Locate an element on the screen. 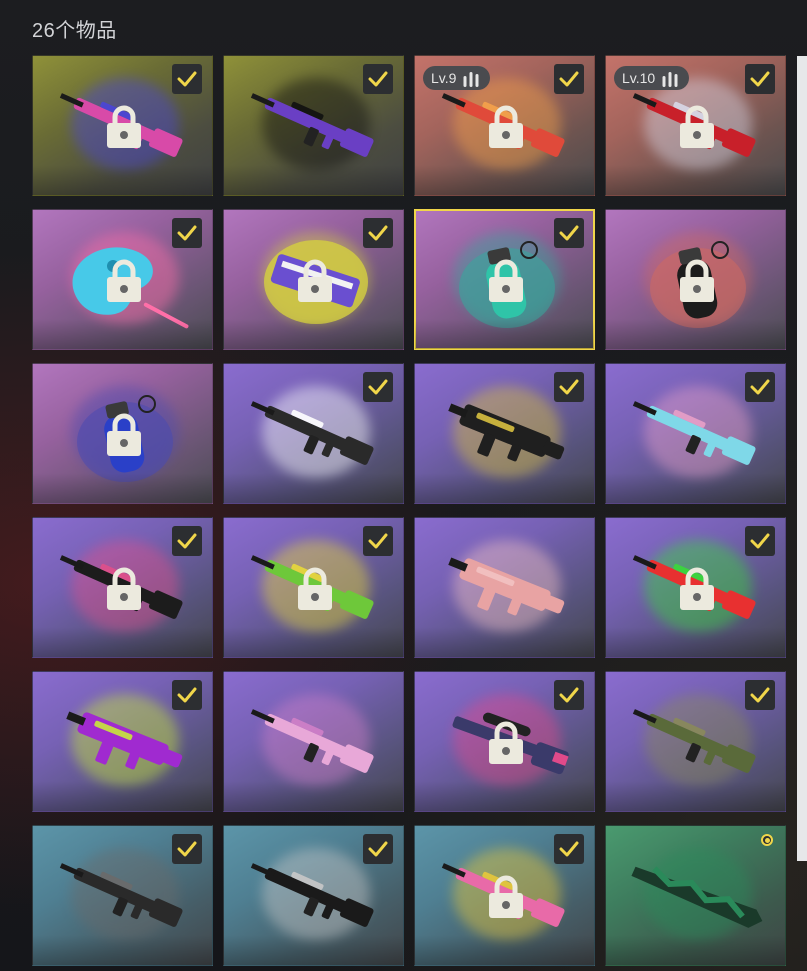  scrollbar-track is located at coordinates (802, 458).